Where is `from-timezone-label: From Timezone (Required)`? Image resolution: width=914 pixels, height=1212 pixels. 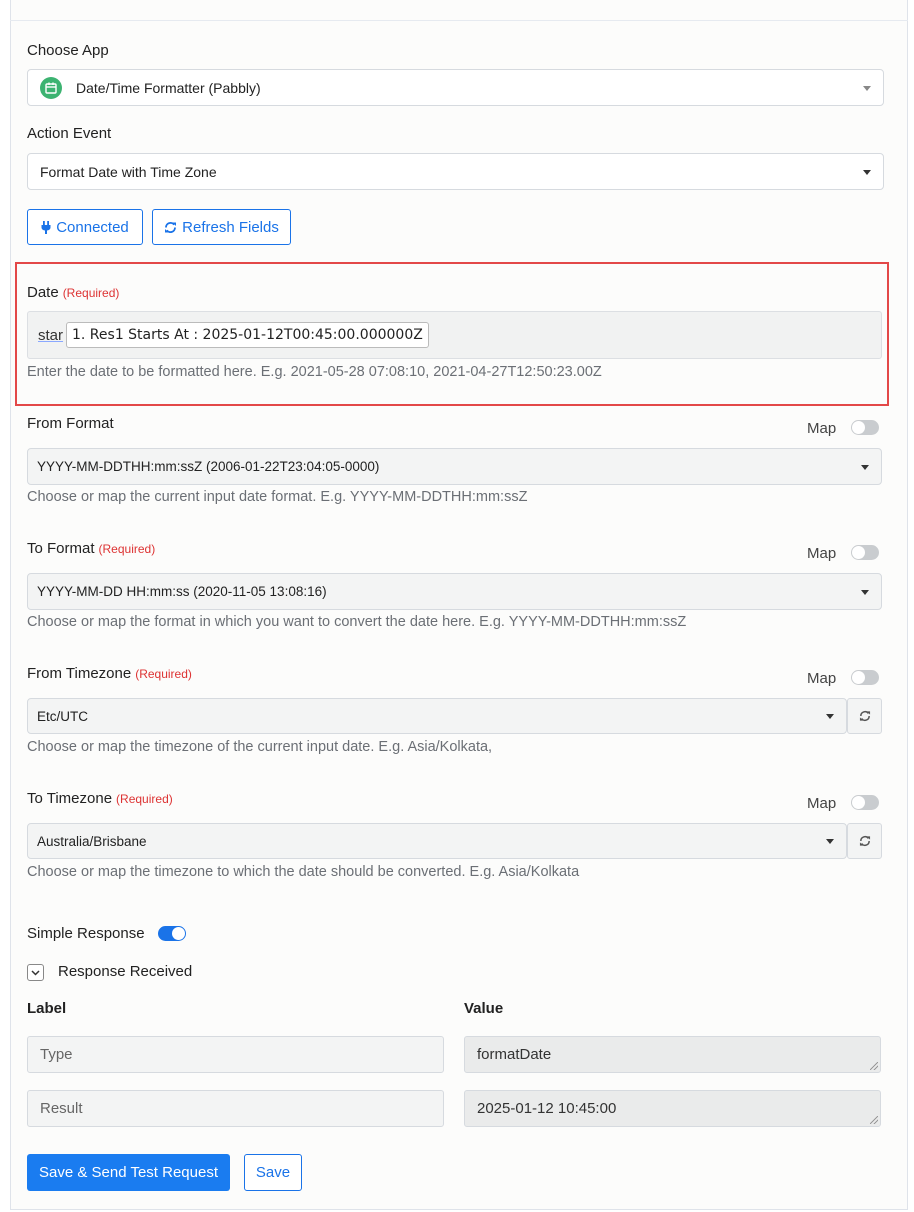
from-timezone-label: From Timezone (Required) is located at coordinates (109, 673).